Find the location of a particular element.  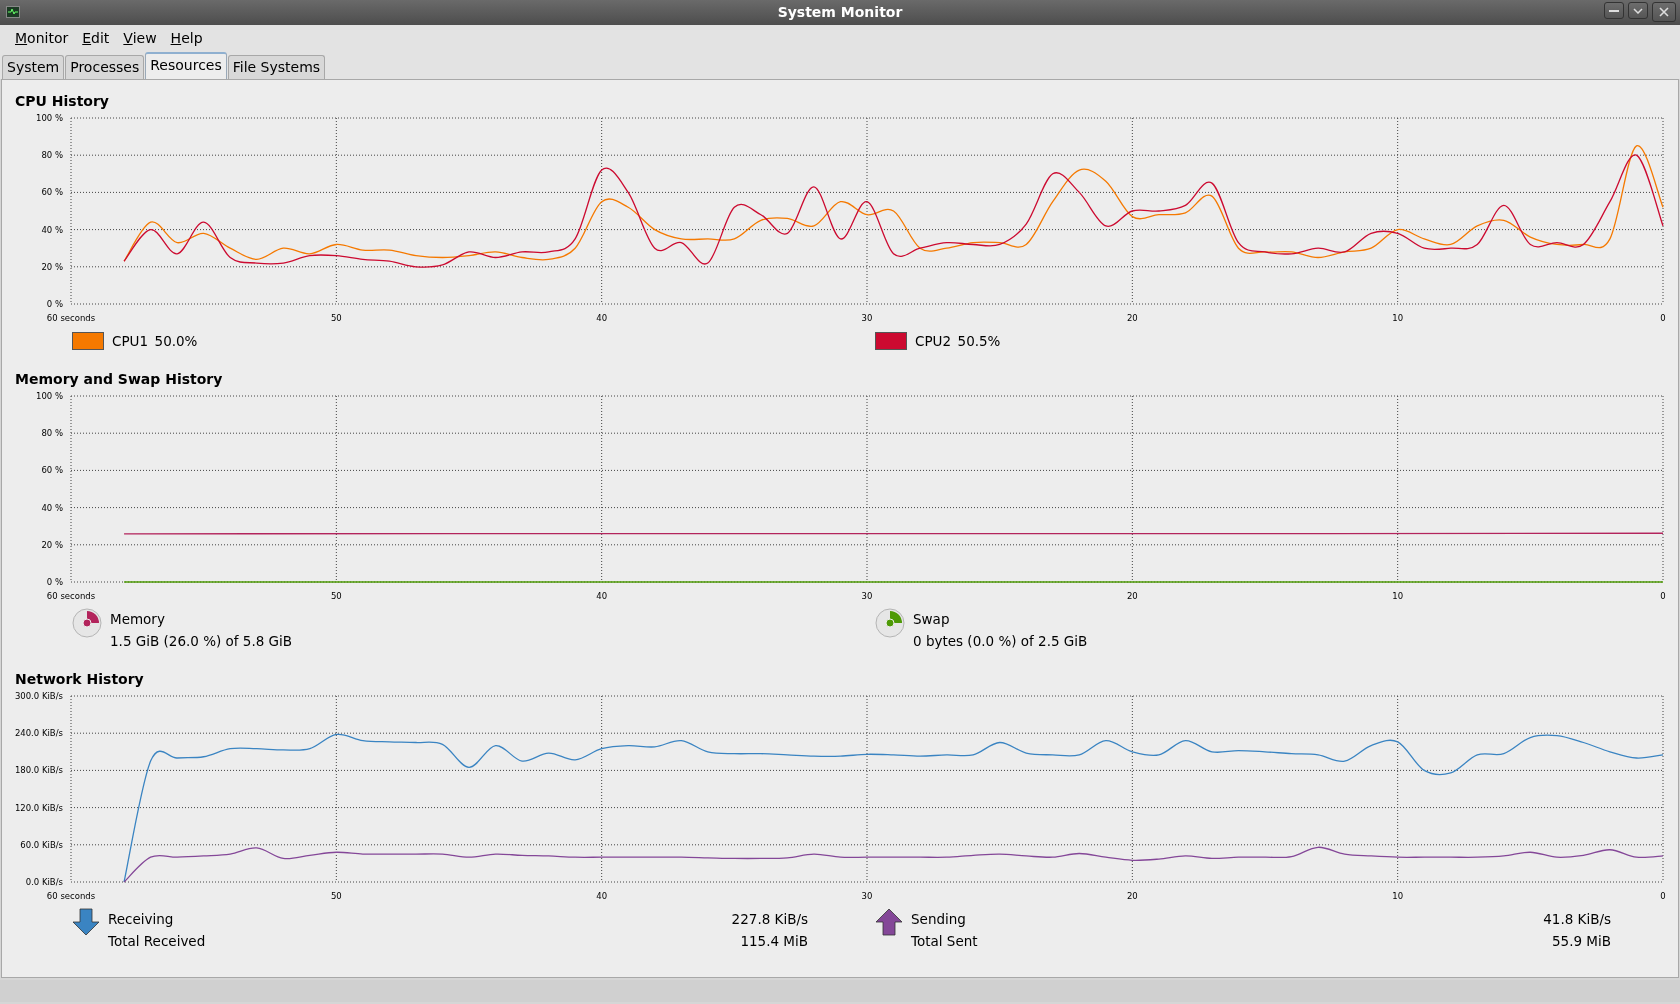

legend-label: Total Sent is located at coordinates (945, 941).